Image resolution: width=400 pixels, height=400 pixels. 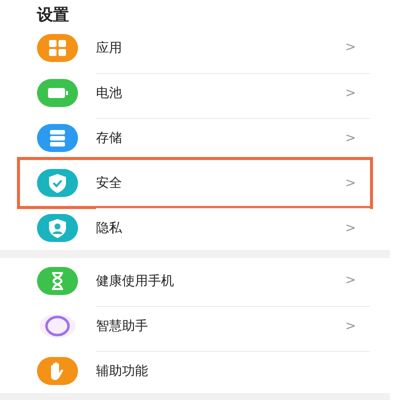 I want to click on settings-item: 存储 >, so click(x=195, y=137).